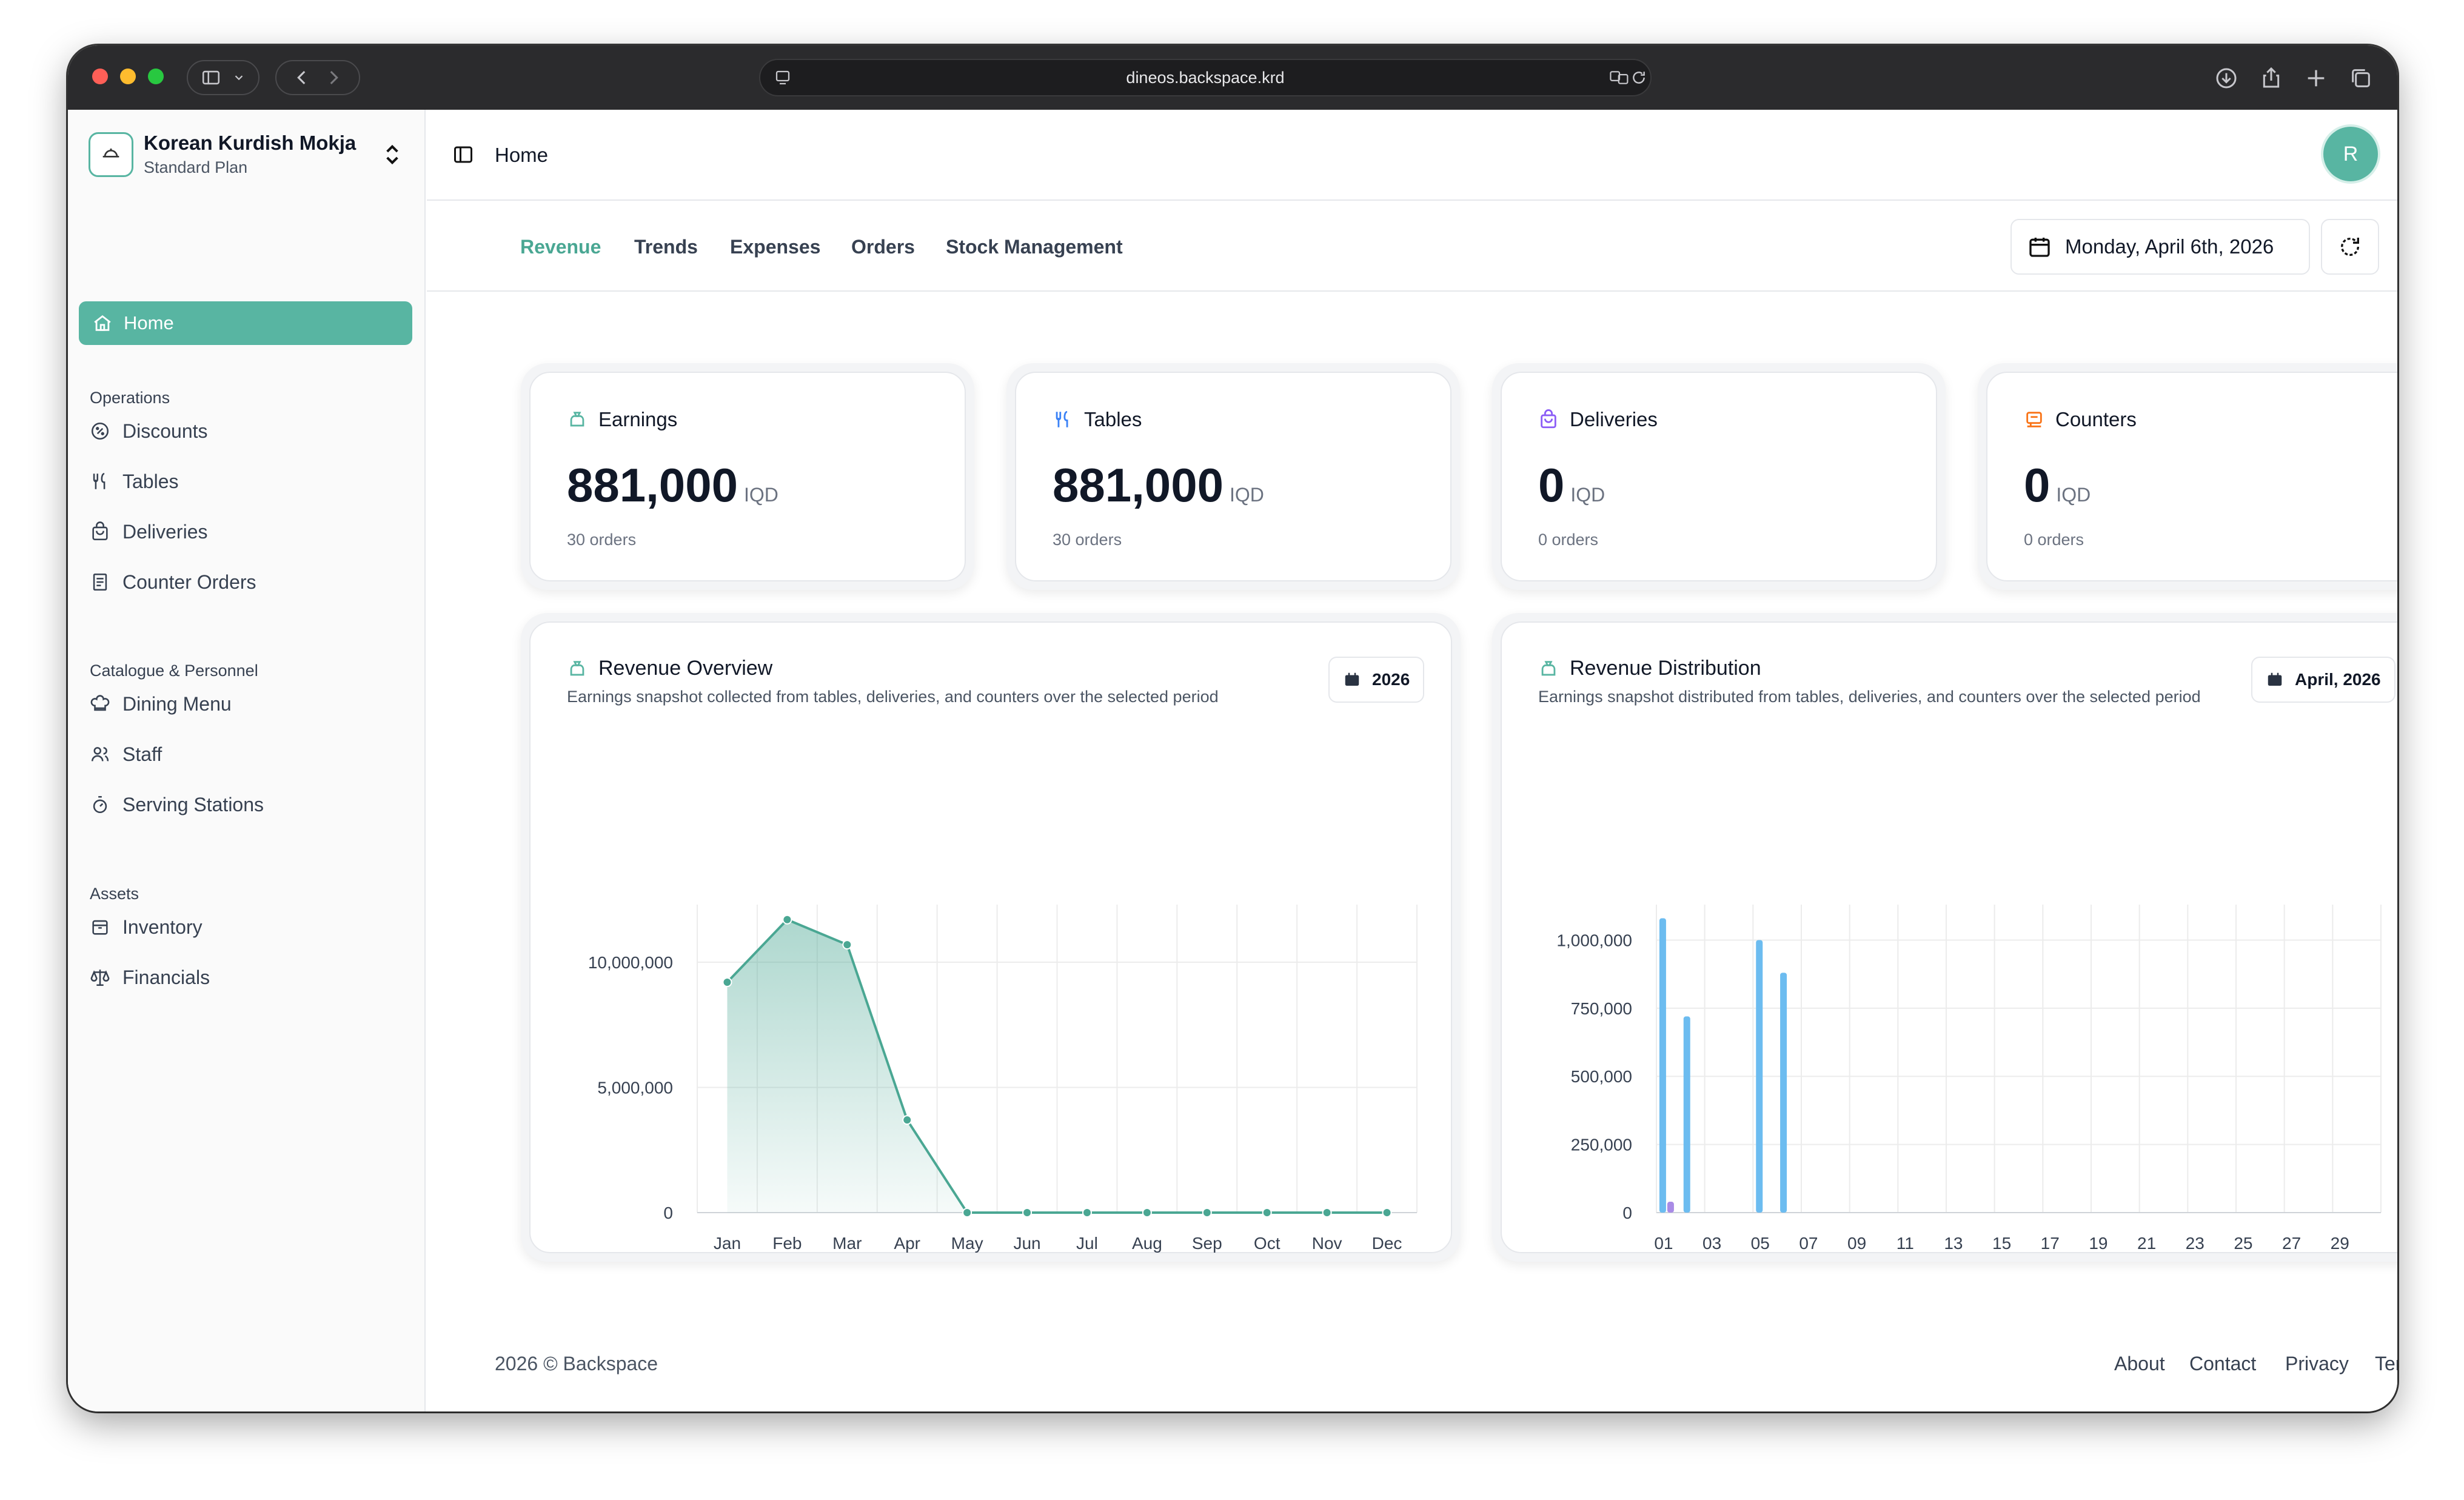 The image size is (2464, 1500). What do you see at coordinates (2050, 1243) in the screenshot?
I see `x-tick-label: 17` at bounding box center [2050, 1243].